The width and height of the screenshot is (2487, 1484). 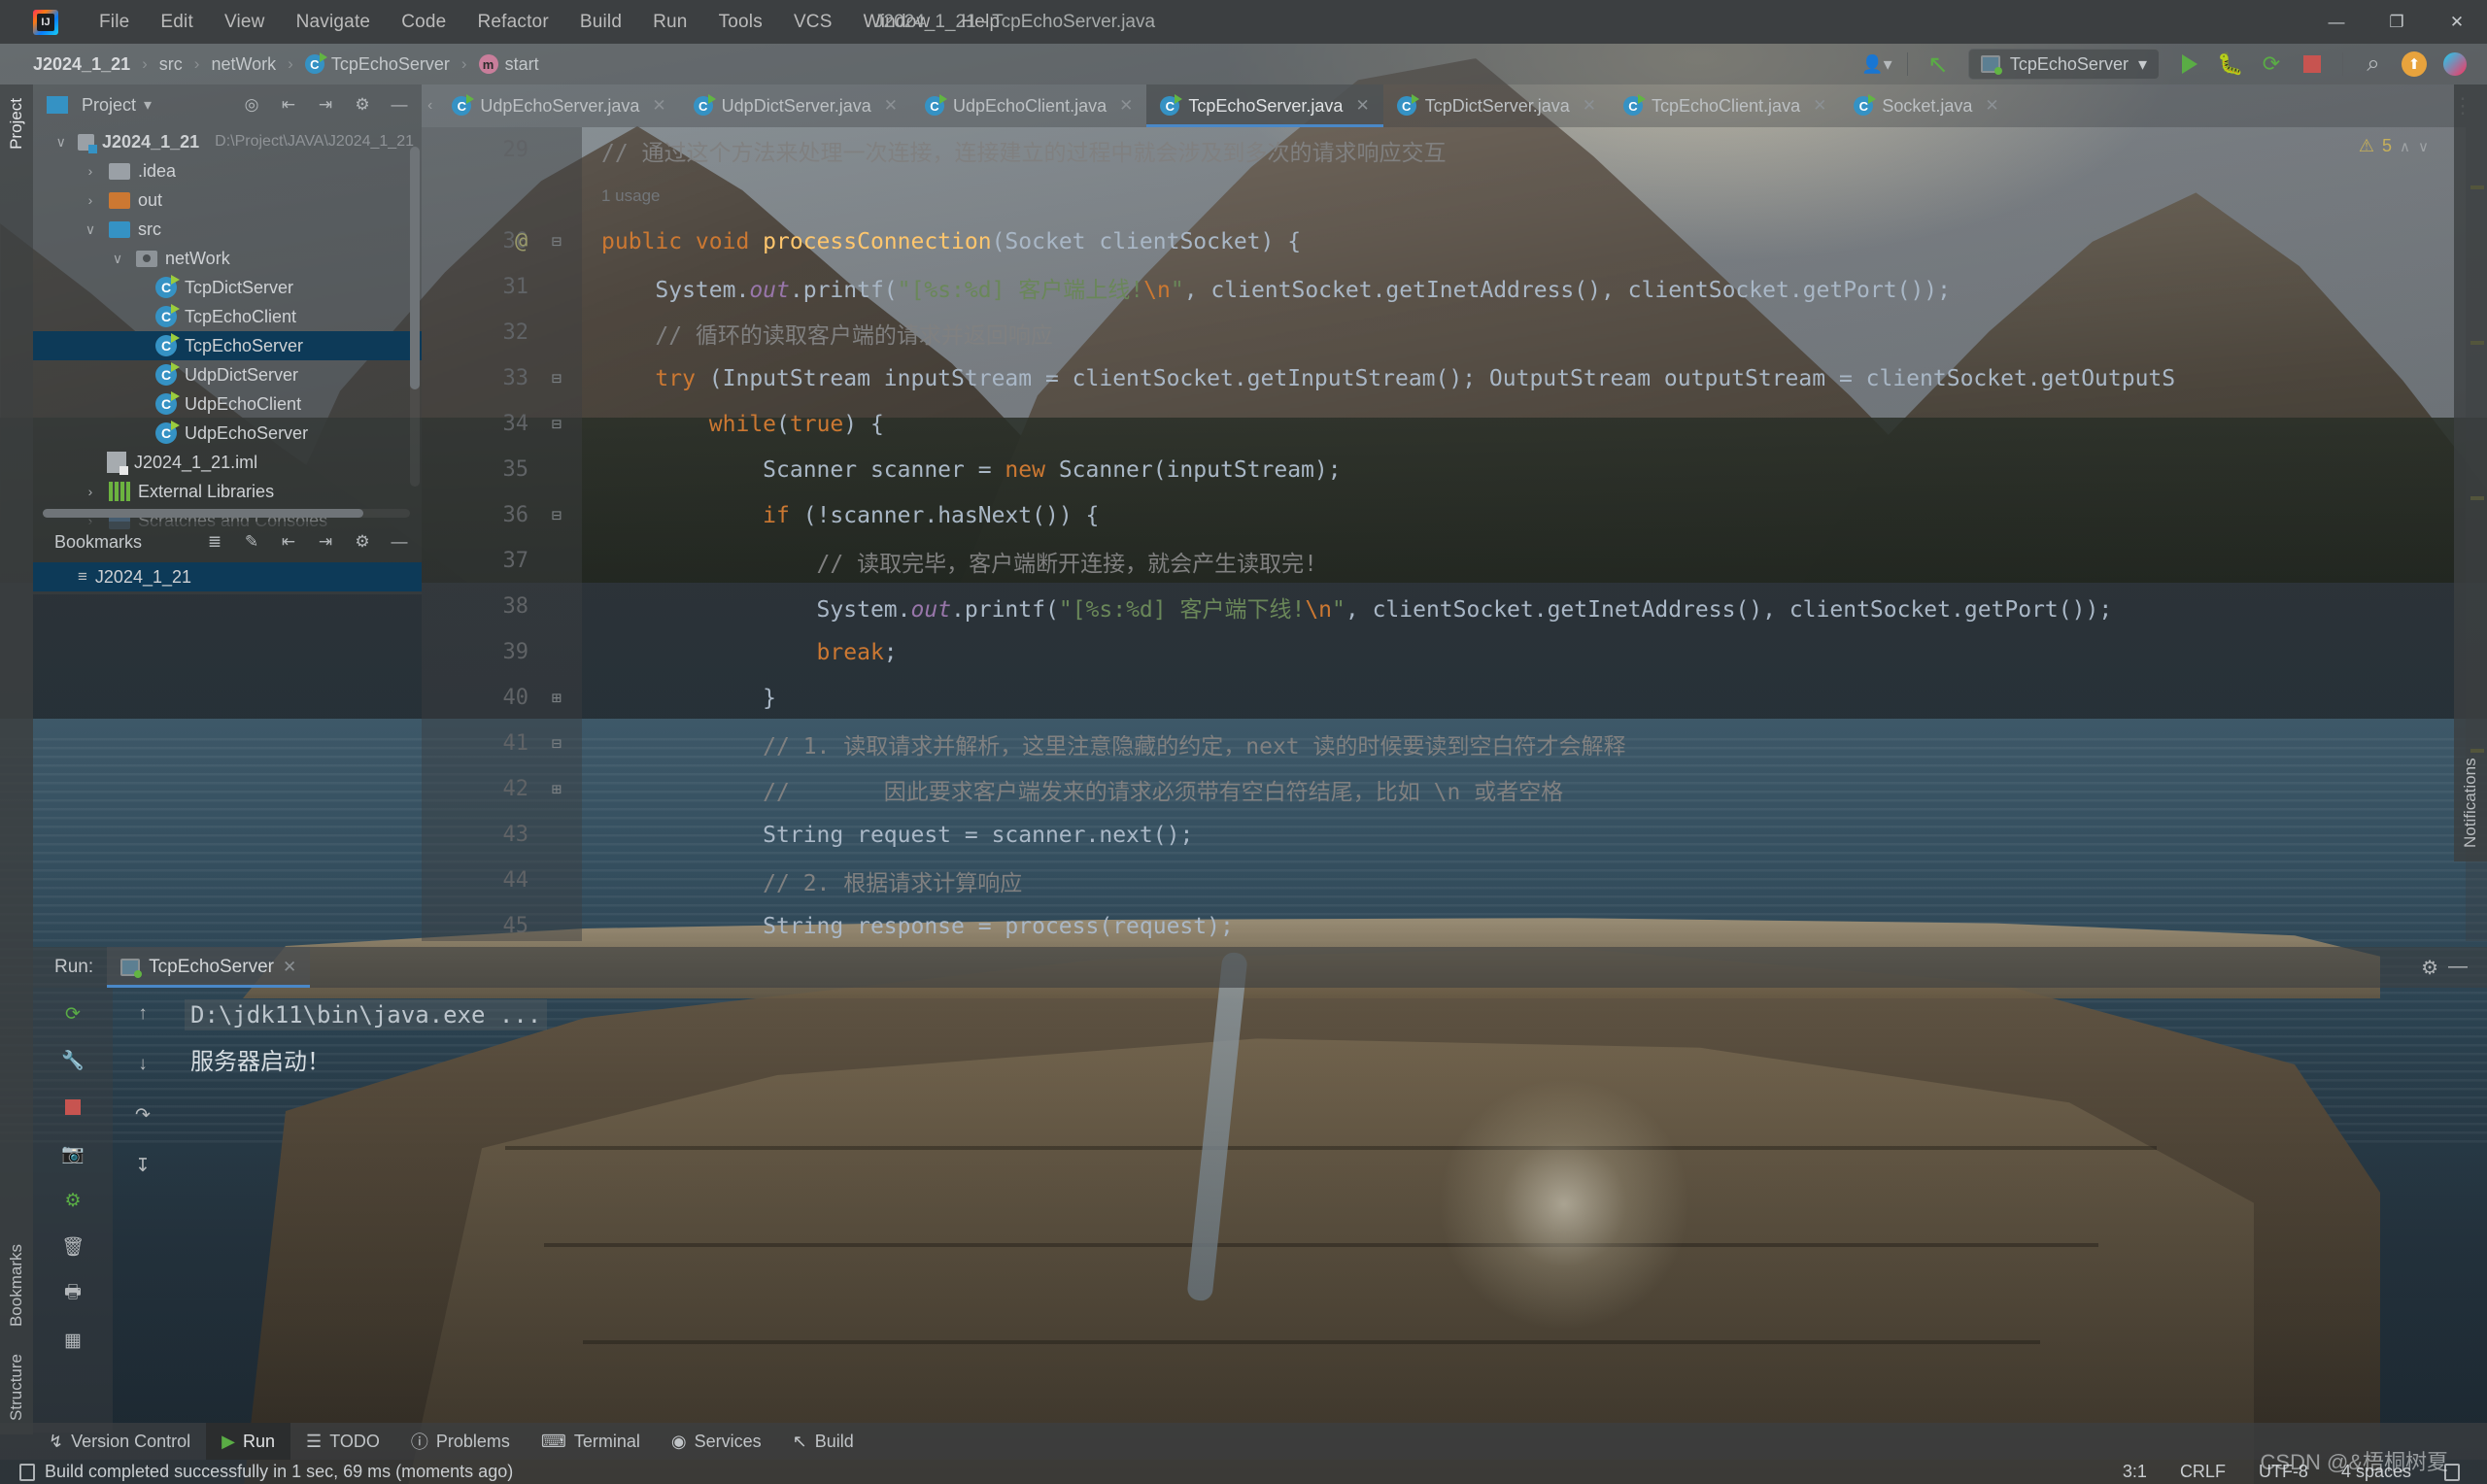 I want to click on code-line: 34 ⊟ while(true) {, so click(x=1454, y=424).